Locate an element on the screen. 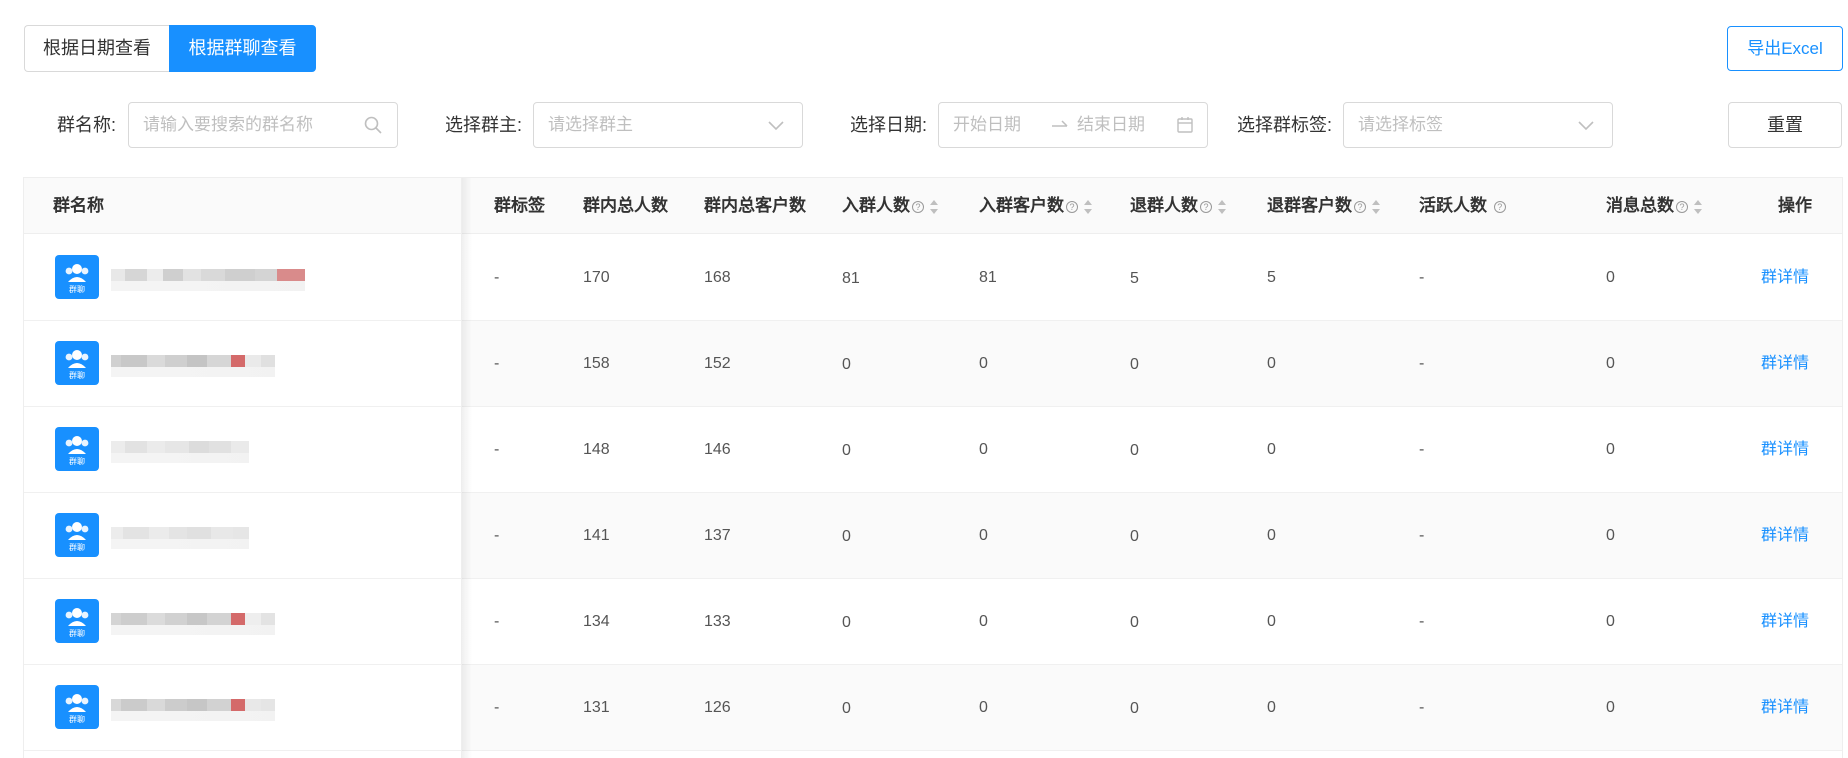 The width and height of the screenshot is (1848, 758). search-icon is located at coordinates (373, 125).